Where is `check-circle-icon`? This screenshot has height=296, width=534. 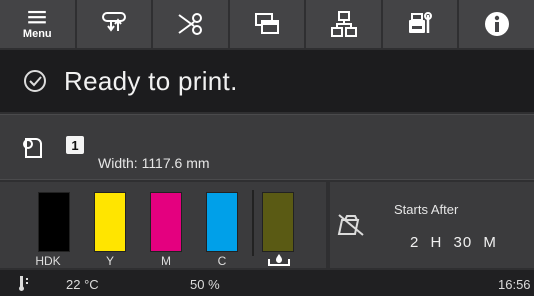
check-circle-icon is located at coordinates (35, 81).